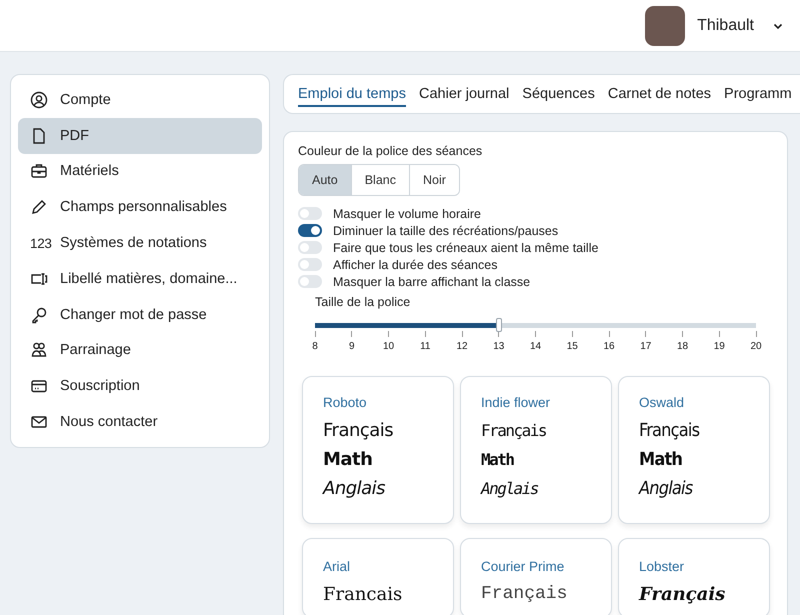  What do you see at coordinates (415, 265) in the screenshot?
I see `toggle-label: Afficher la durée des séances` at bounding box center [415, 265].